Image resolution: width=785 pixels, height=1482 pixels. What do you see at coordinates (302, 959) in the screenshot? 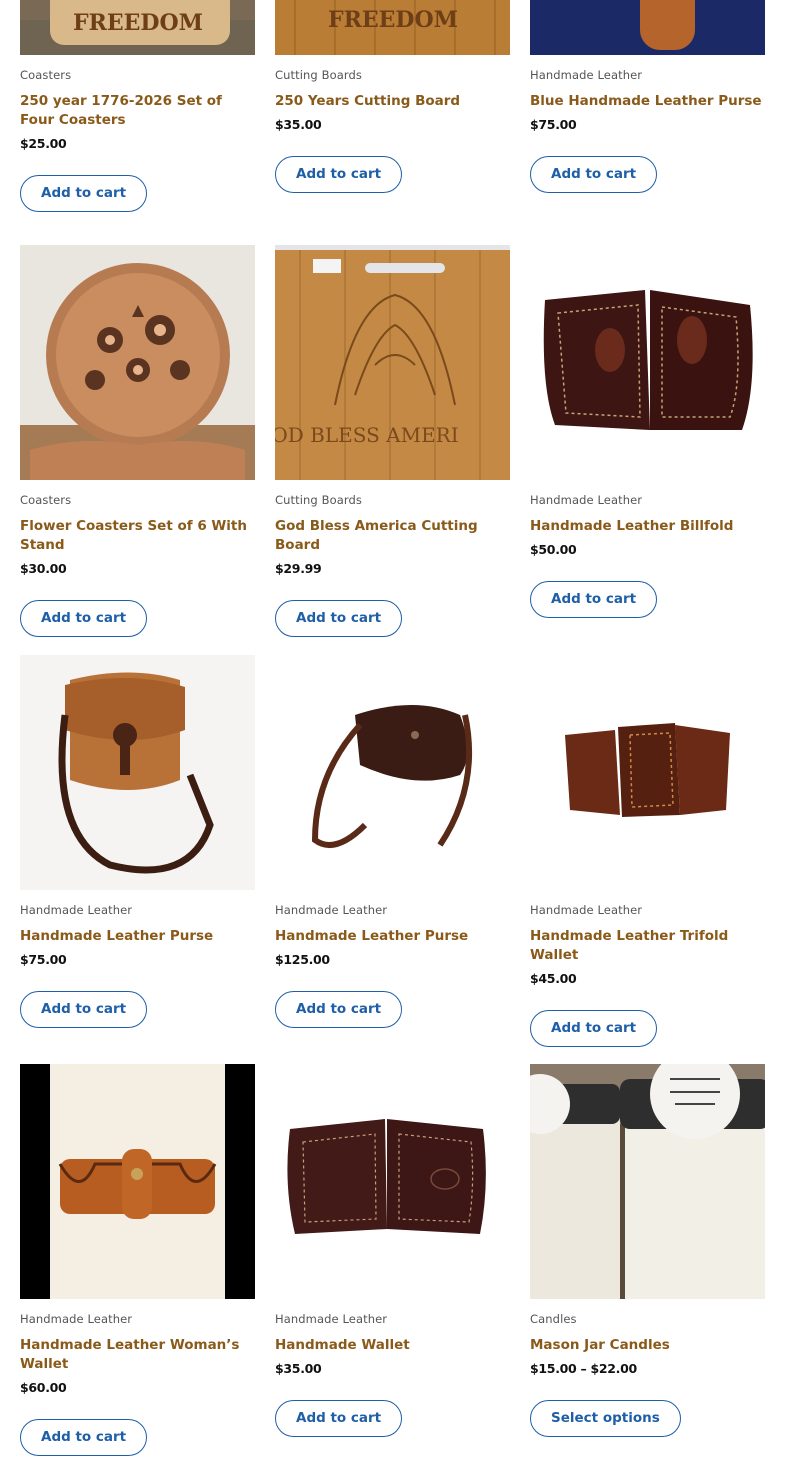
I see `product-price: $125.00` at bounding box center [302, 959].